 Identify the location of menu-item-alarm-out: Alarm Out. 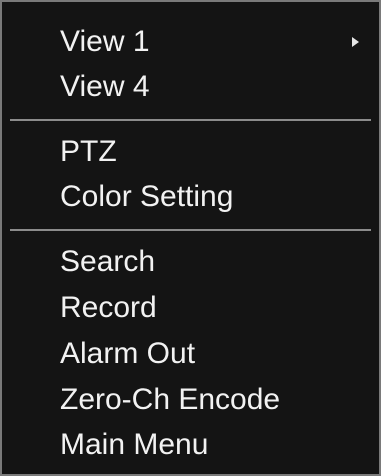
(127, 354).